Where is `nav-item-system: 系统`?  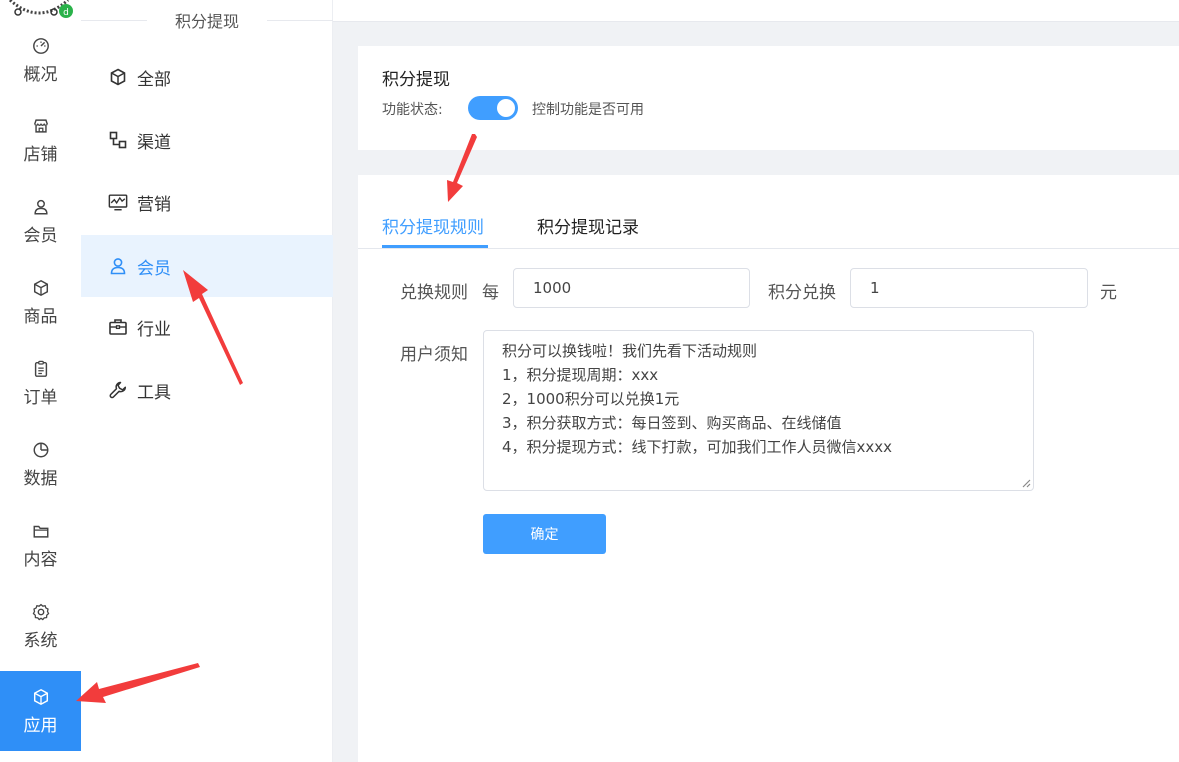 nav-item-system: 系统 is located at coordinates (40, 626).